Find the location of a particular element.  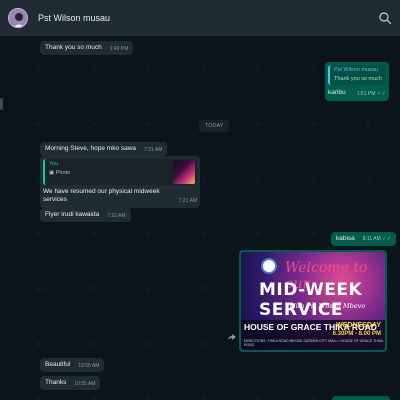

message-bubble-incoming: Morning Steve, hope mko sawa 7:21 AM is located at coordinates (104, 149).